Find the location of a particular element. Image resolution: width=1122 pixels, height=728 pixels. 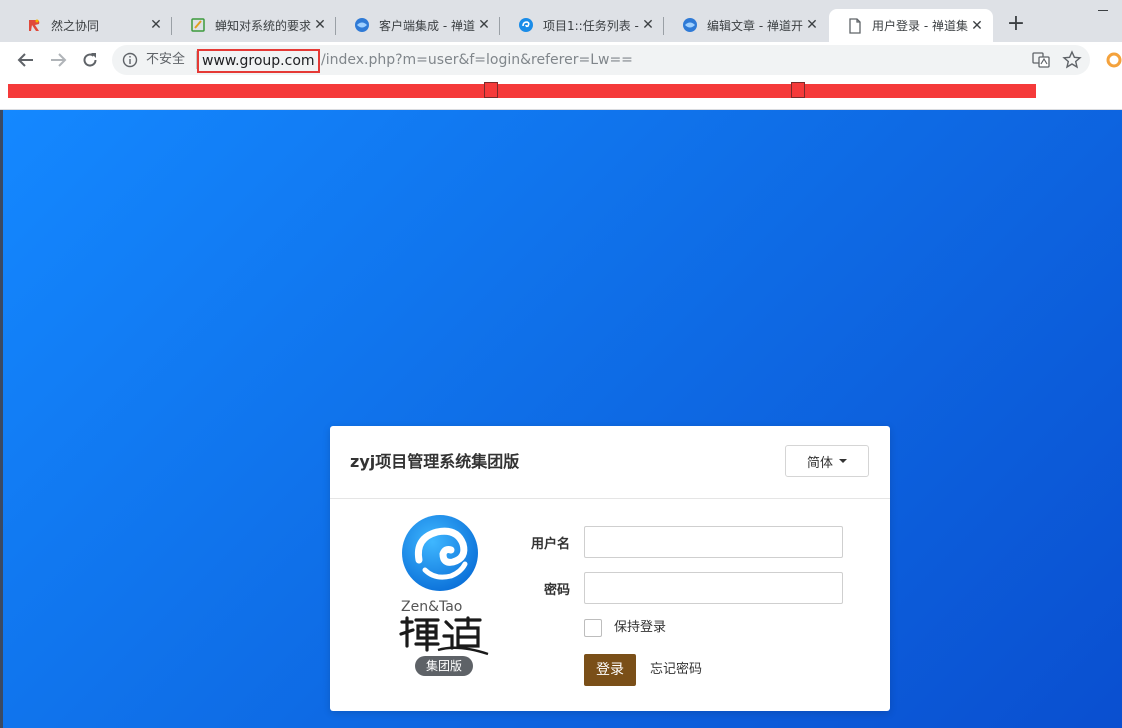

extension-icon is located at coordinates (1114, 60).